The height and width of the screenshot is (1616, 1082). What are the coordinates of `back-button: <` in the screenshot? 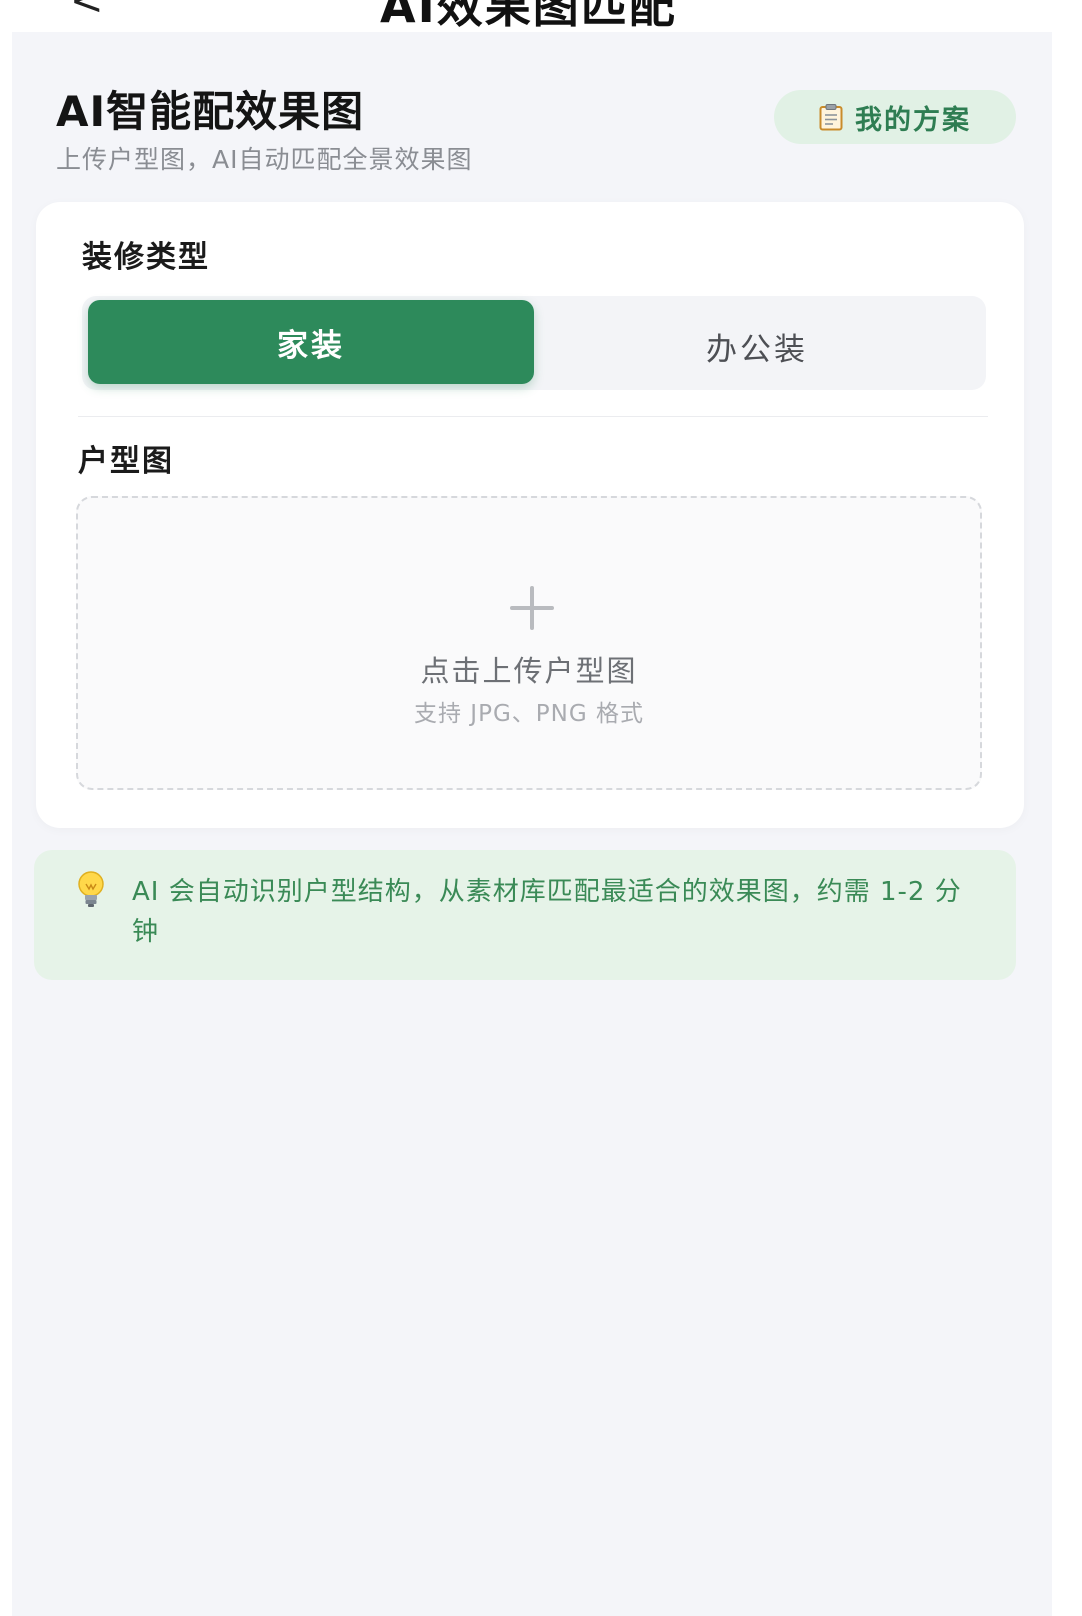 It's located at (87, 12).